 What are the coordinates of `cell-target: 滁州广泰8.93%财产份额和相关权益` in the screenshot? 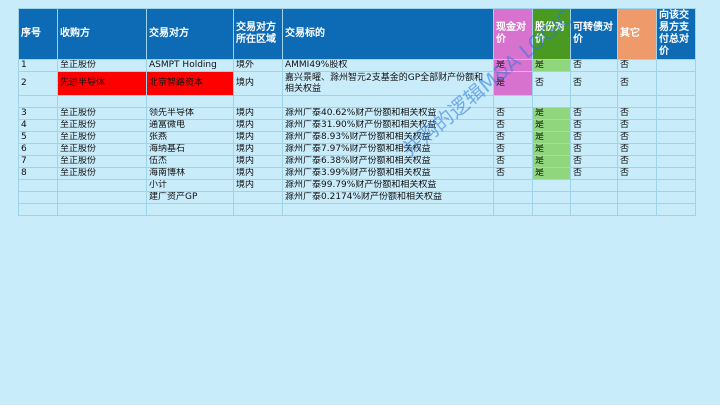 It's located at (388, 137).